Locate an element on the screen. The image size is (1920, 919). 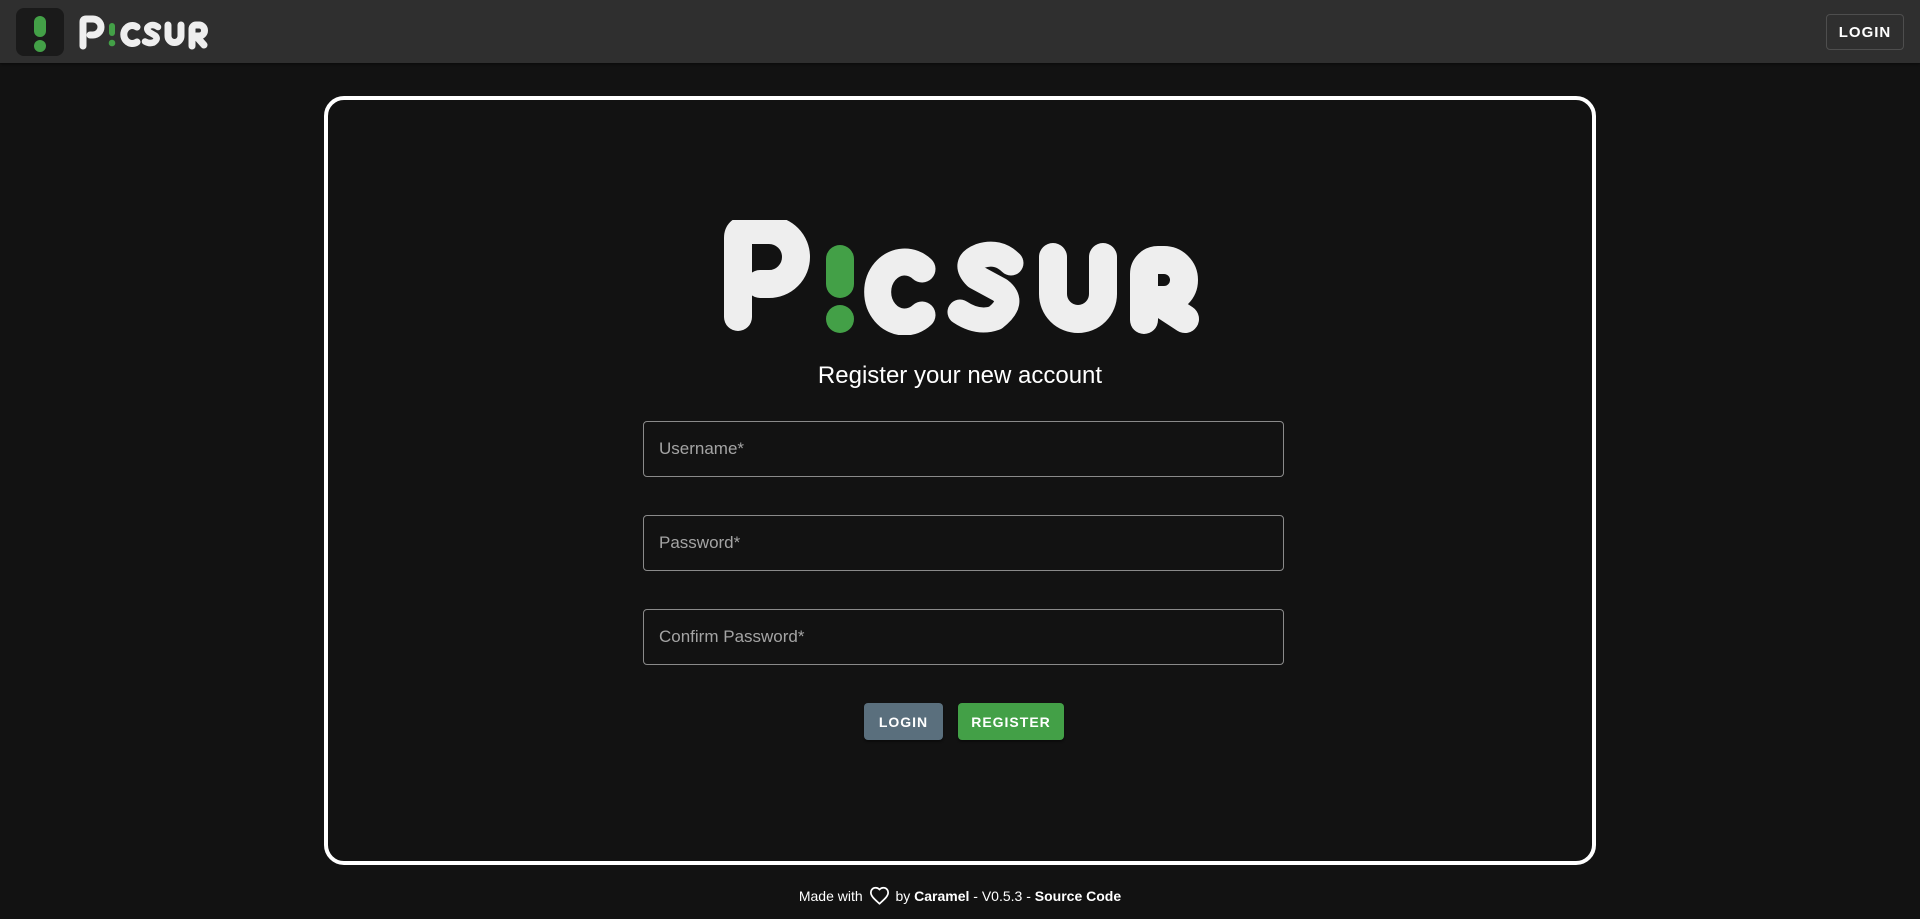
confirm-password-input is located at coordinates (963, 637).